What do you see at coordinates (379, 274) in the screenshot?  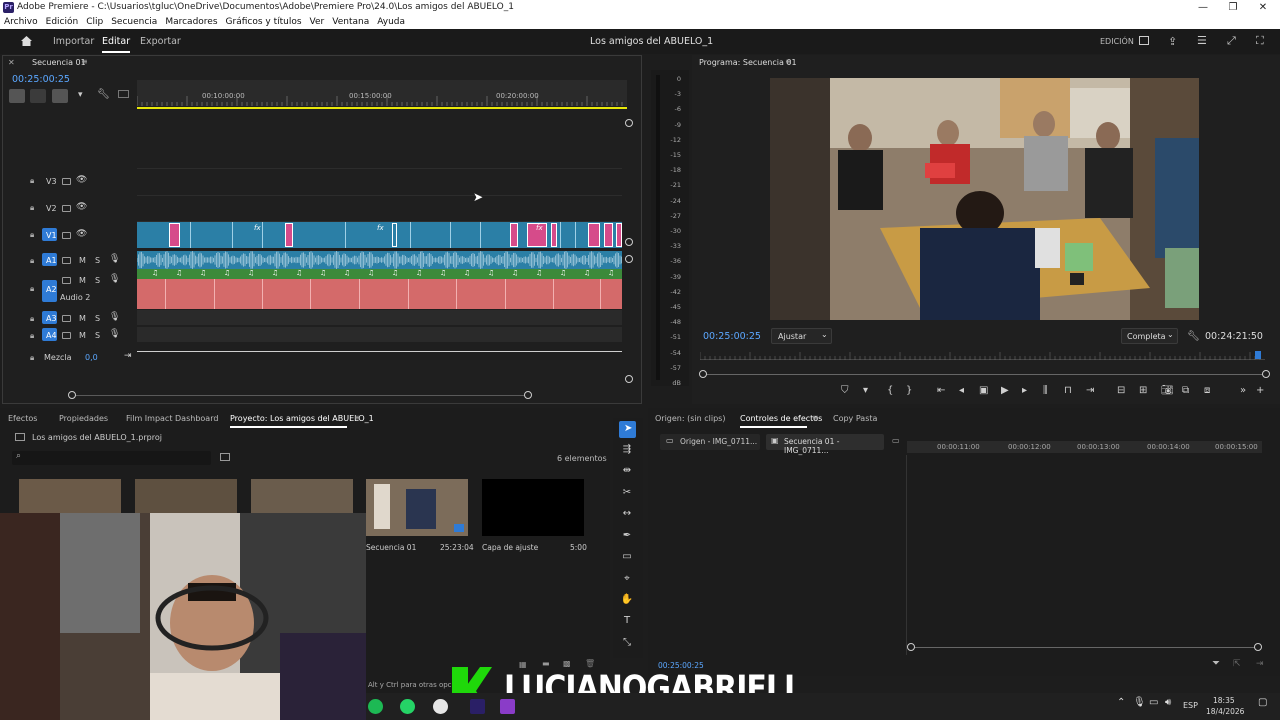 I see `audio-clip-a2-top` at bounding box center [379, 274].